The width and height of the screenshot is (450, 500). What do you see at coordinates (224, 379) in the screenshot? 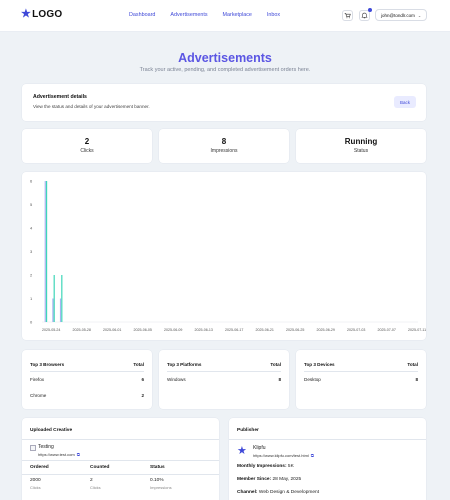
I see `top-platforms-card: Top 3 Platforms Total Windows 8` at bounding box center [224, 379].